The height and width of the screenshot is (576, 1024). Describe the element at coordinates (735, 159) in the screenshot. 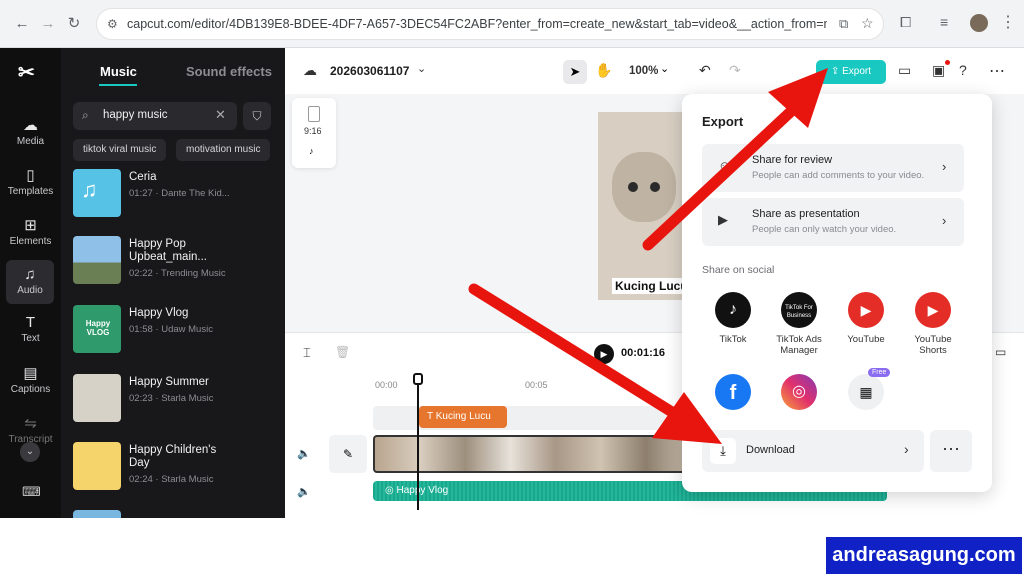

I see `arrow-to-export` at that location.